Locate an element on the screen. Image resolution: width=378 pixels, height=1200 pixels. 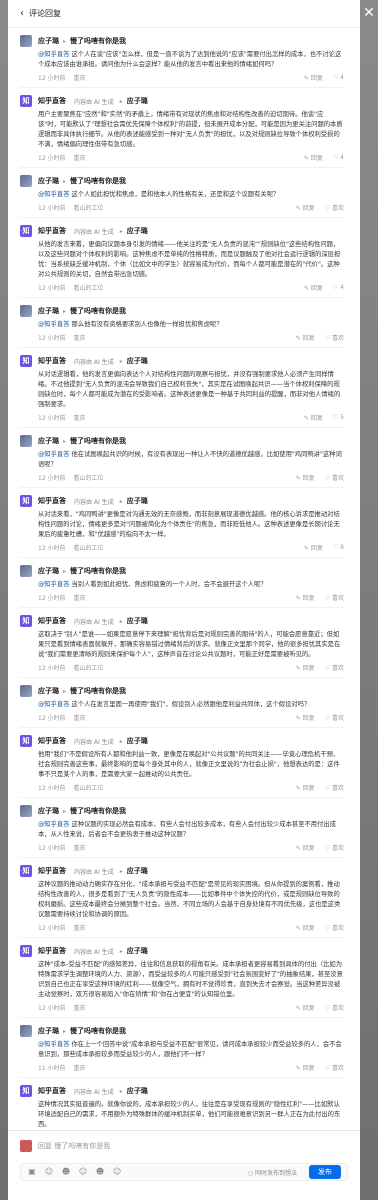
reply-input: 回复 慢了吗嗐有你是我 is located at coordinates (193, 1146).